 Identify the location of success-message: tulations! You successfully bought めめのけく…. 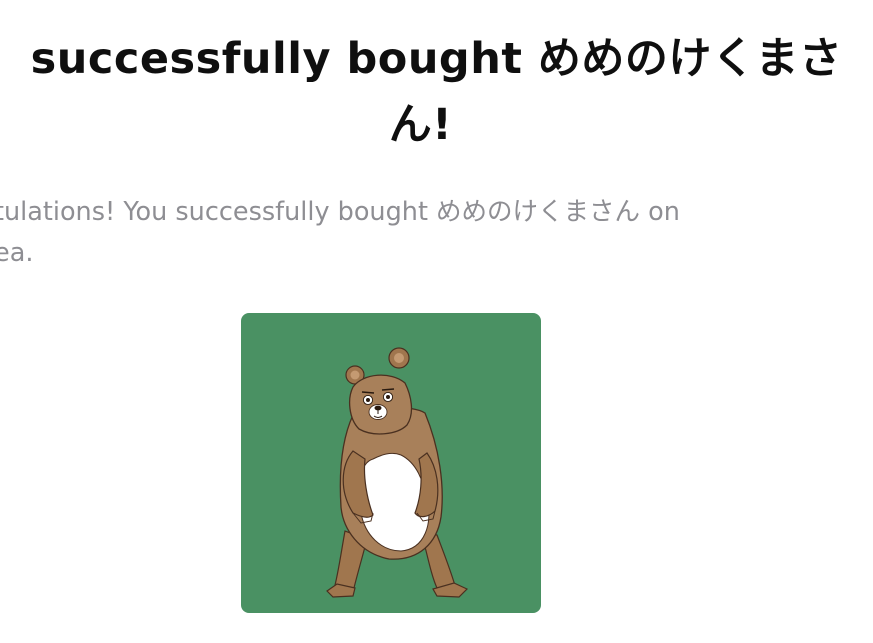
(436, 233).